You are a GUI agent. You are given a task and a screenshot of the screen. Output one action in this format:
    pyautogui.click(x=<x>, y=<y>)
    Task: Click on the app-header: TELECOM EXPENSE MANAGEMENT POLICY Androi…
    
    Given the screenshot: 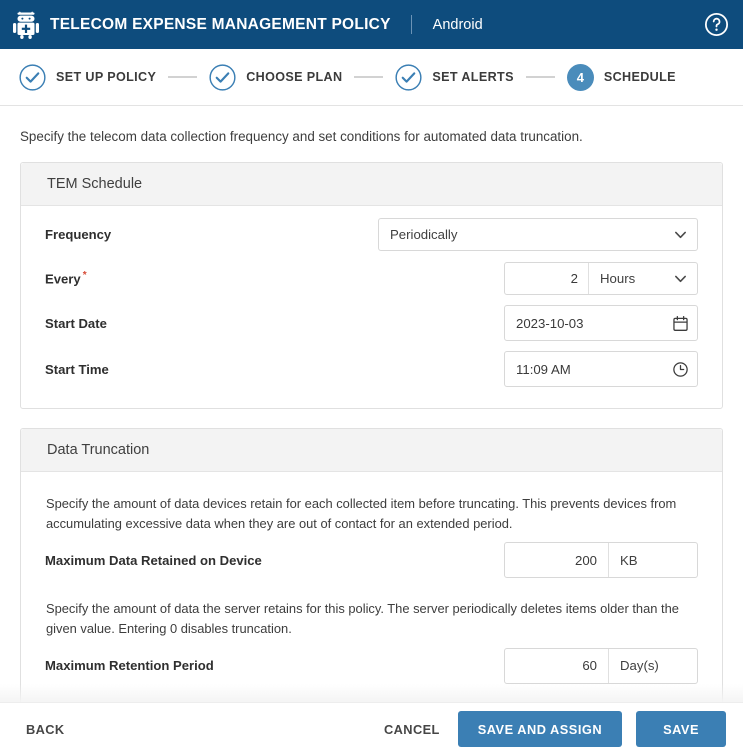 What is the action you would take?
    pyautogui.click(x=371, y=24)
    